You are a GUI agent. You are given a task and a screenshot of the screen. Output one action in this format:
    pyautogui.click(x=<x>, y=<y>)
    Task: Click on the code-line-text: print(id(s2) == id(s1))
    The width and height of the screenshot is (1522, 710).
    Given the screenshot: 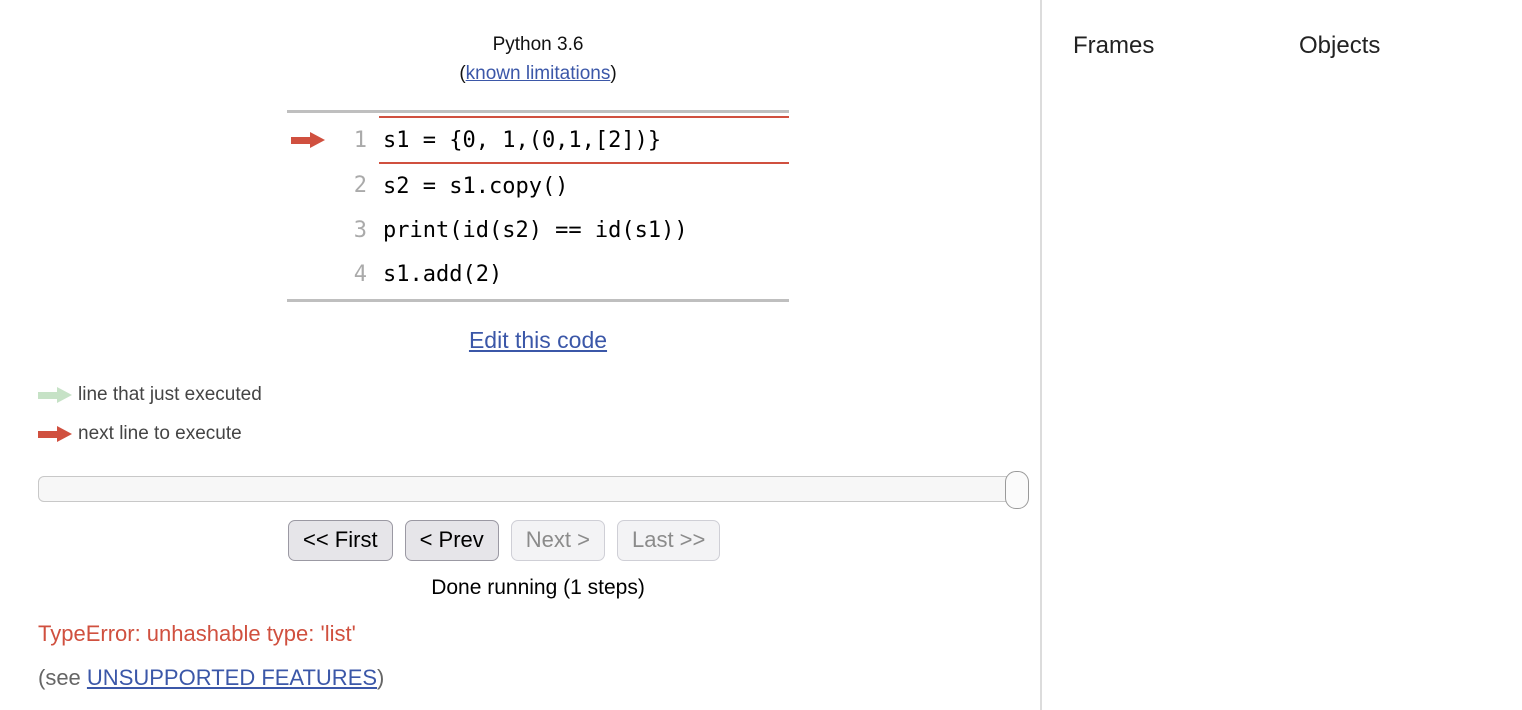 What is the action you would take?
    pyautogui.click(x=535, y=230)
    